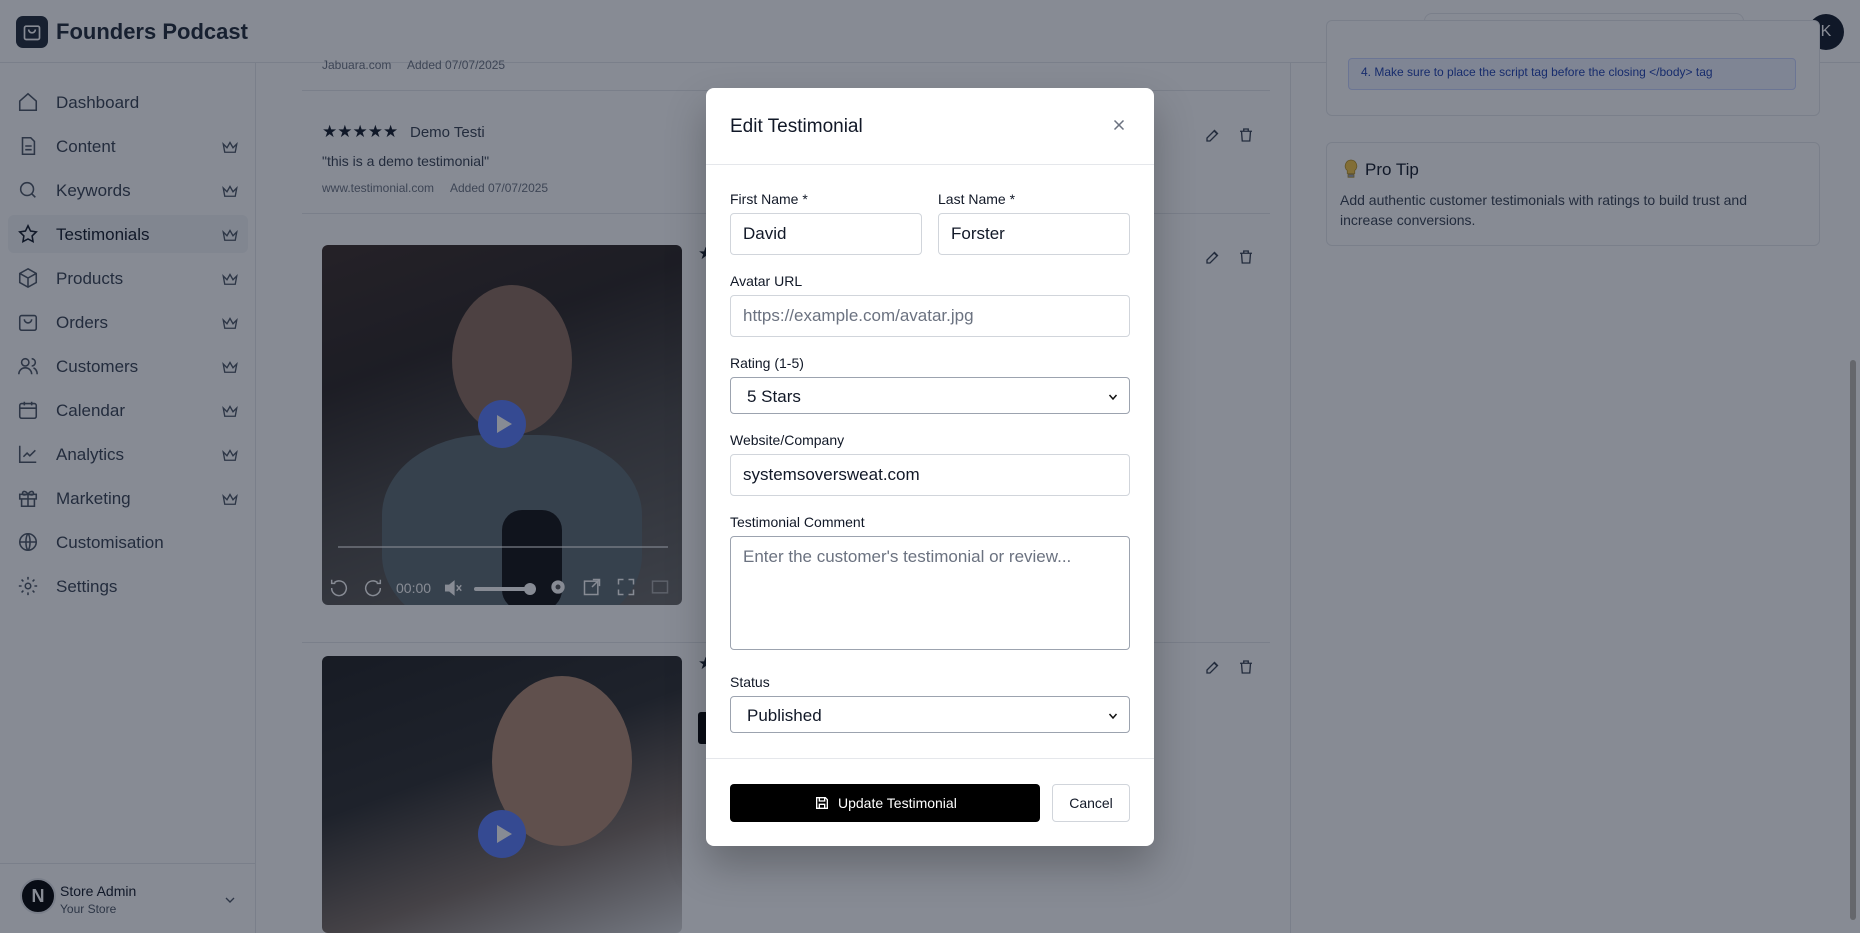  I want to click on website-input, so click(930, 475).